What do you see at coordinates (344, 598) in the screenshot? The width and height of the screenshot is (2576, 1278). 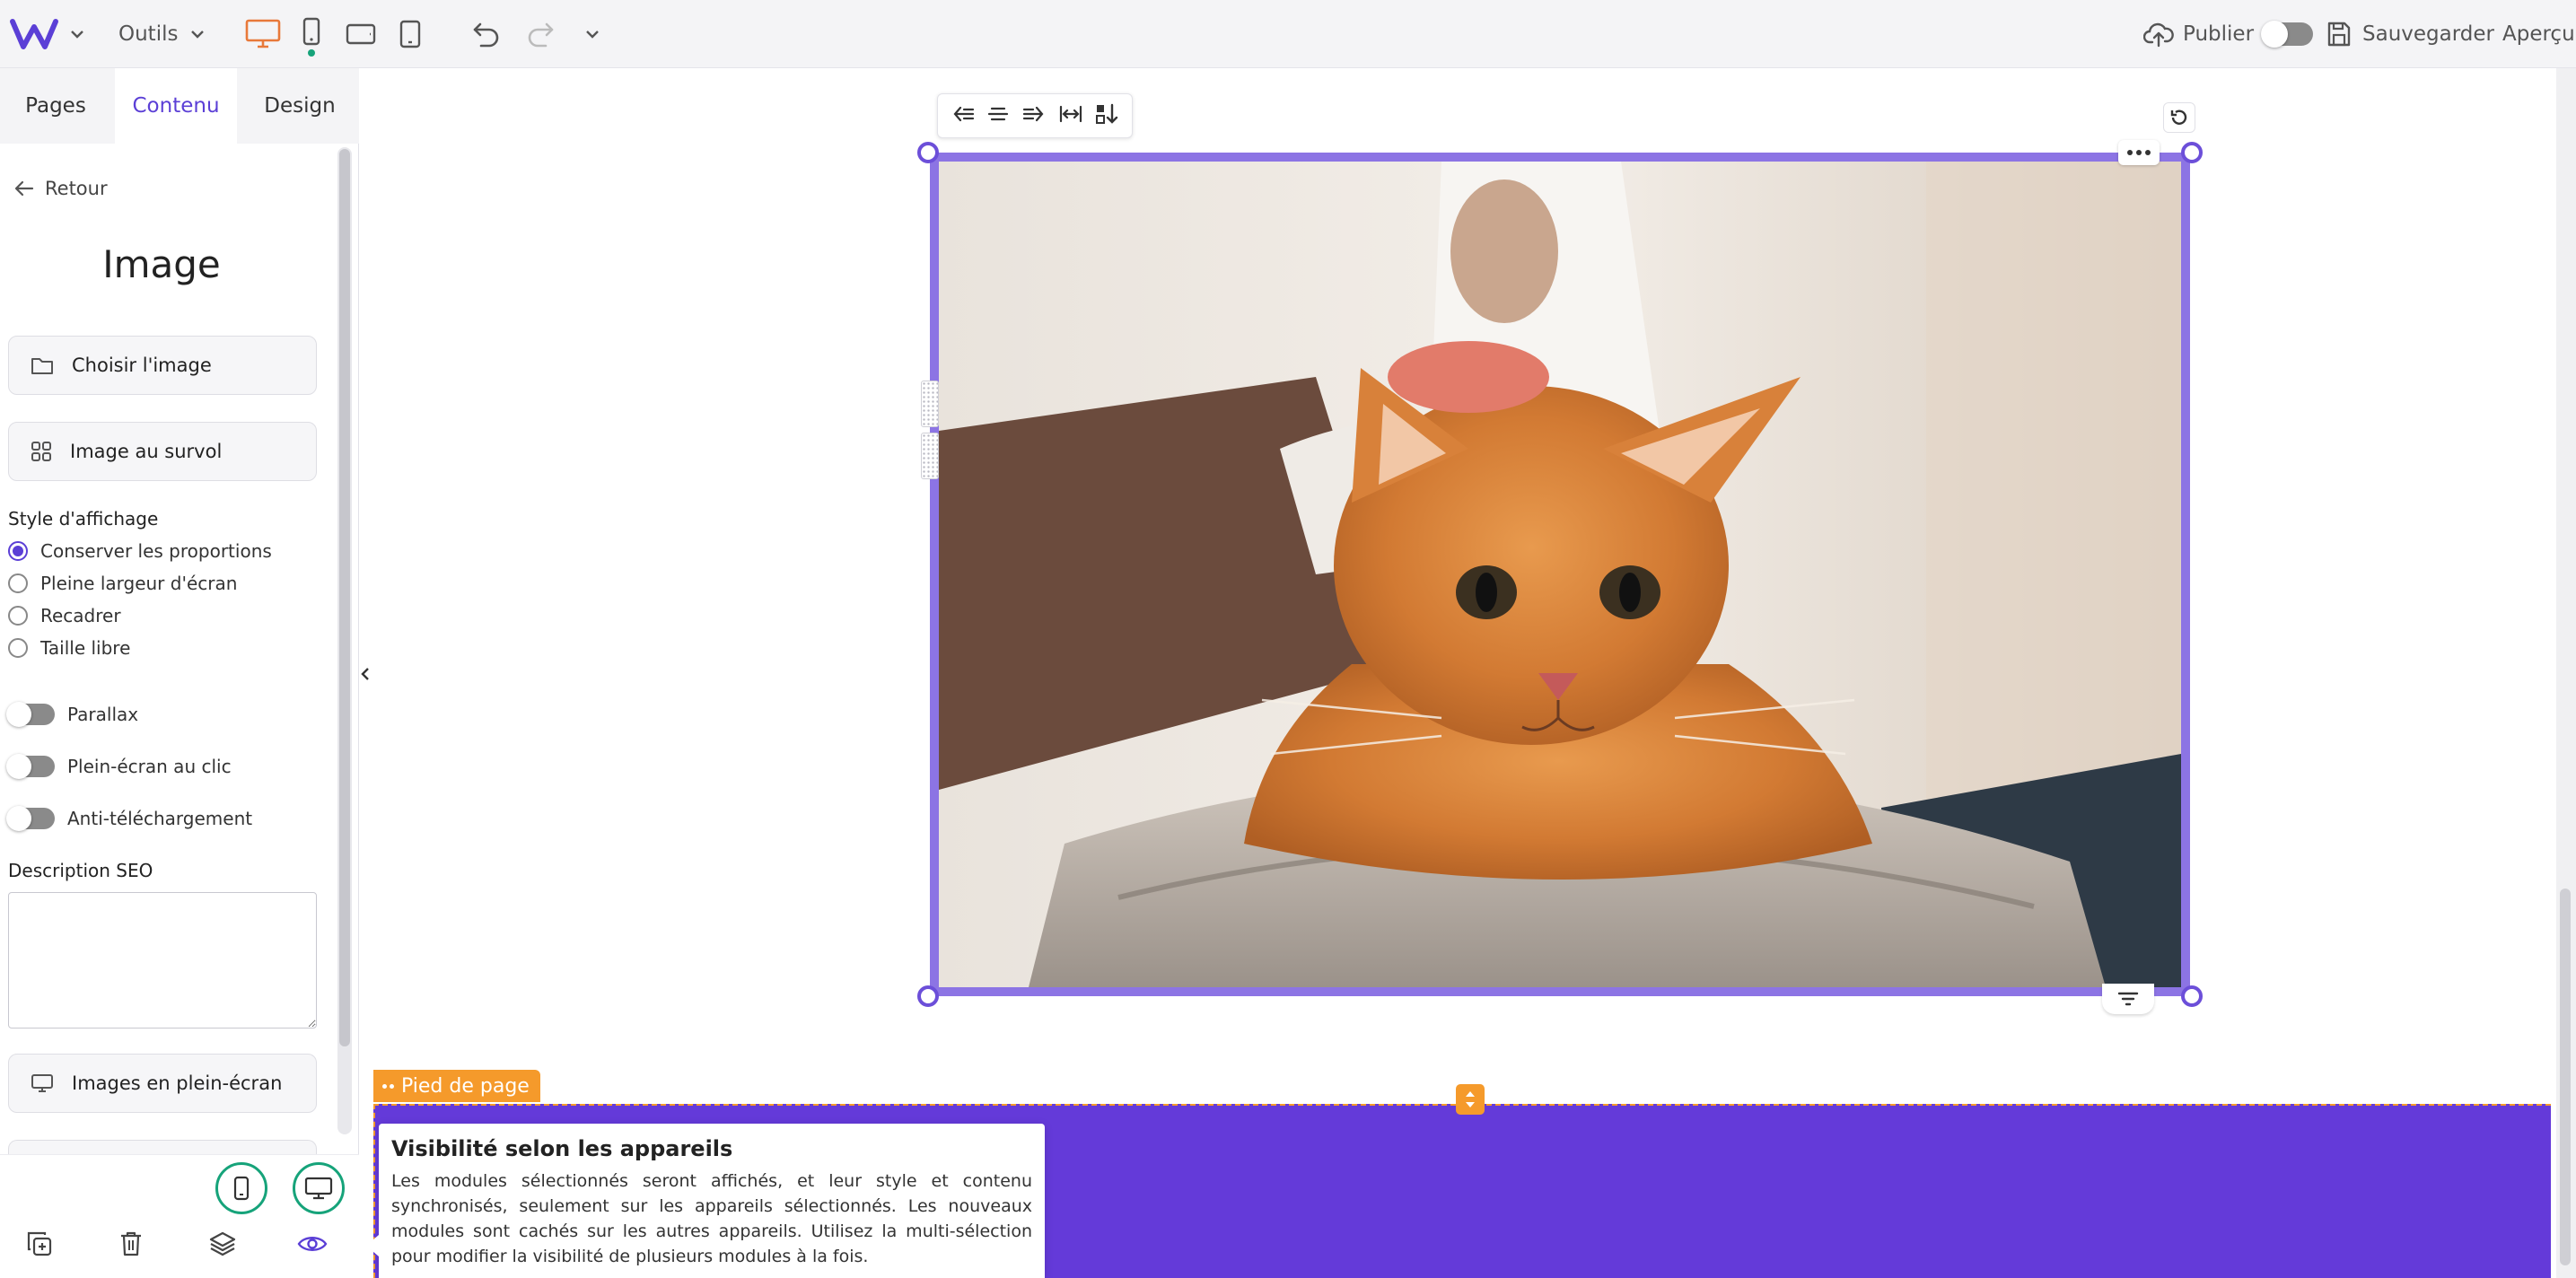 I see `panel-scrollbar-thumb` at bounding box center [344, 598].